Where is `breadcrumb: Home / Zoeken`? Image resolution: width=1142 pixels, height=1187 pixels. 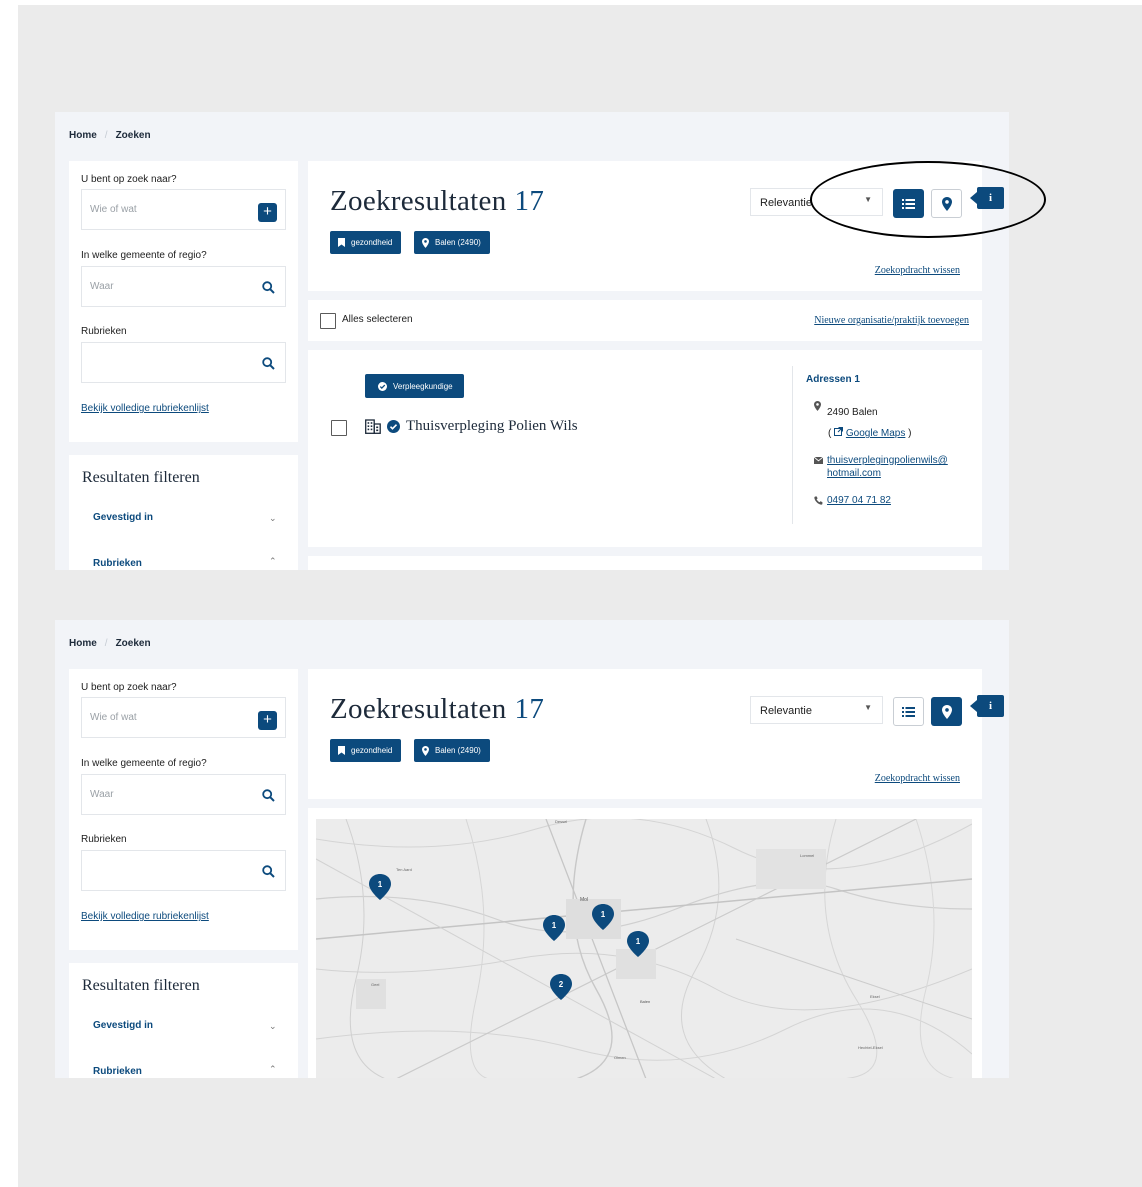 breadcrumb: Home / Zoeken is located at coordinates (110, 135).